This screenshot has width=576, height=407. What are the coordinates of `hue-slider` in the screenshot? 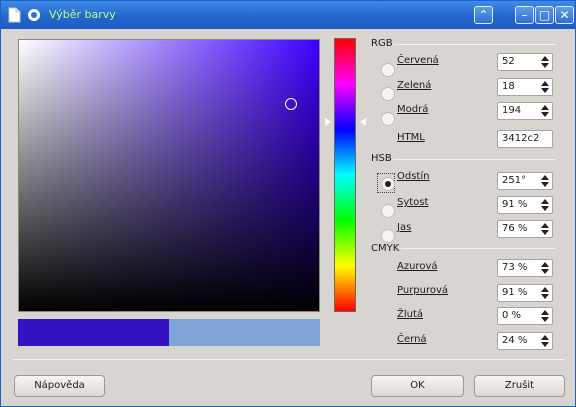 It's located at (345, 175).